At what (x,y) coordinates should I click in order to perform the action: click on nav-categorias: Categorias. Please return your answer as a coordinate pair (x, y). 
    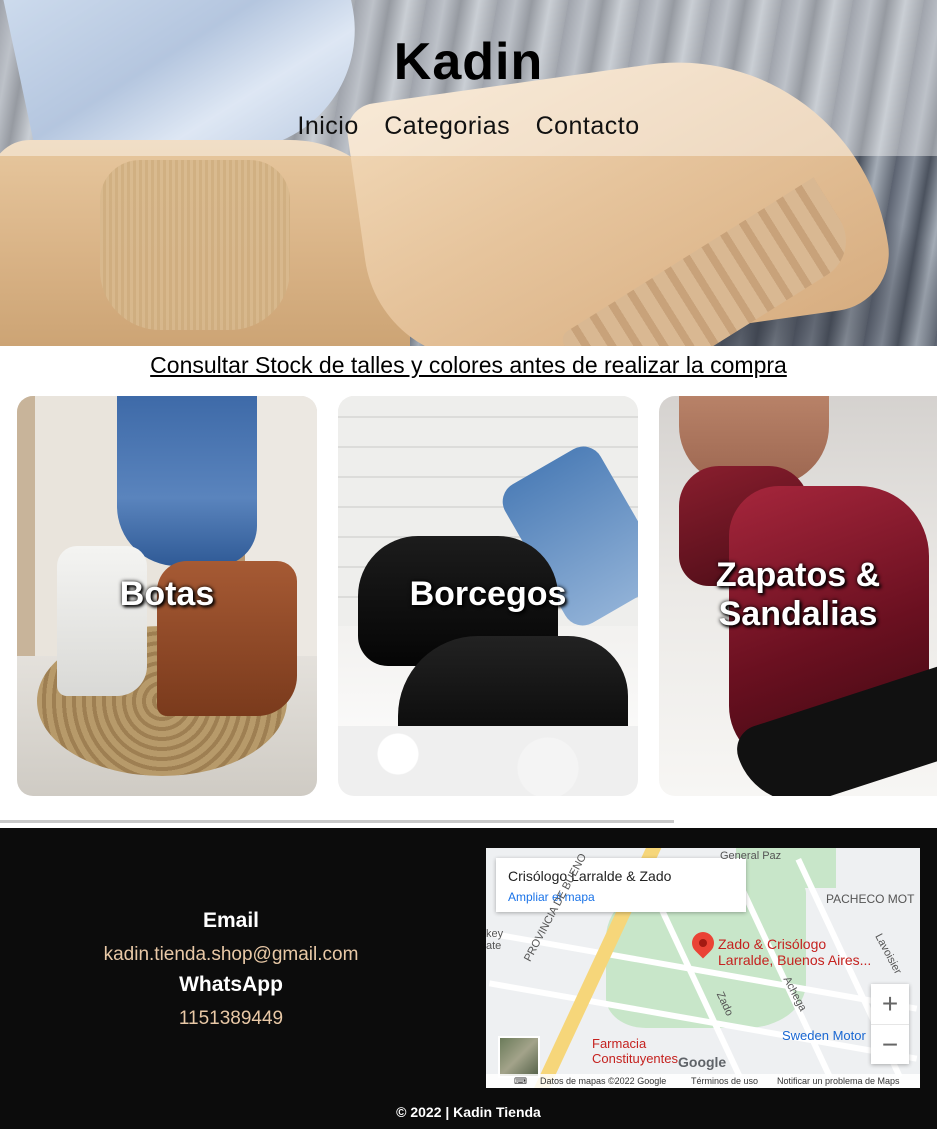
    Looking at the image, I should click on (447, 126).